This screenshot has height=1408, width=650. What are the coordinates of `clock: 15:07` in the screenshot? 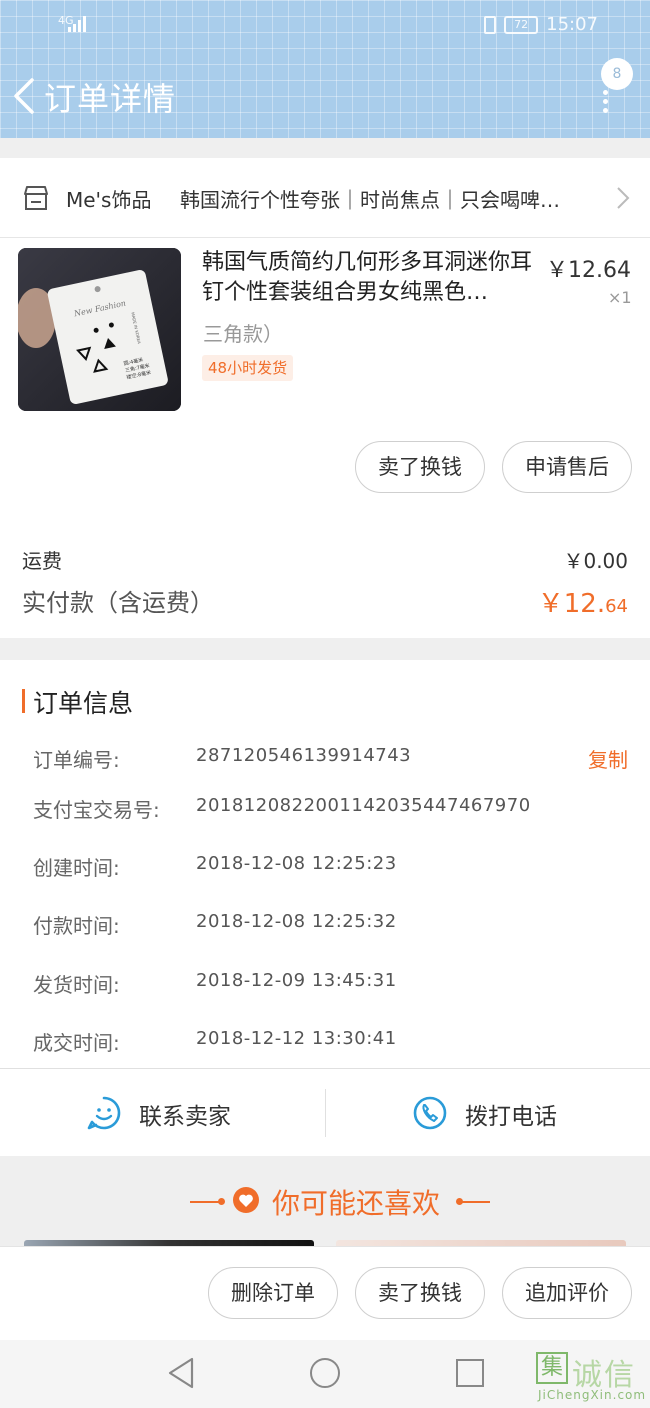 It's located at (572, 24).